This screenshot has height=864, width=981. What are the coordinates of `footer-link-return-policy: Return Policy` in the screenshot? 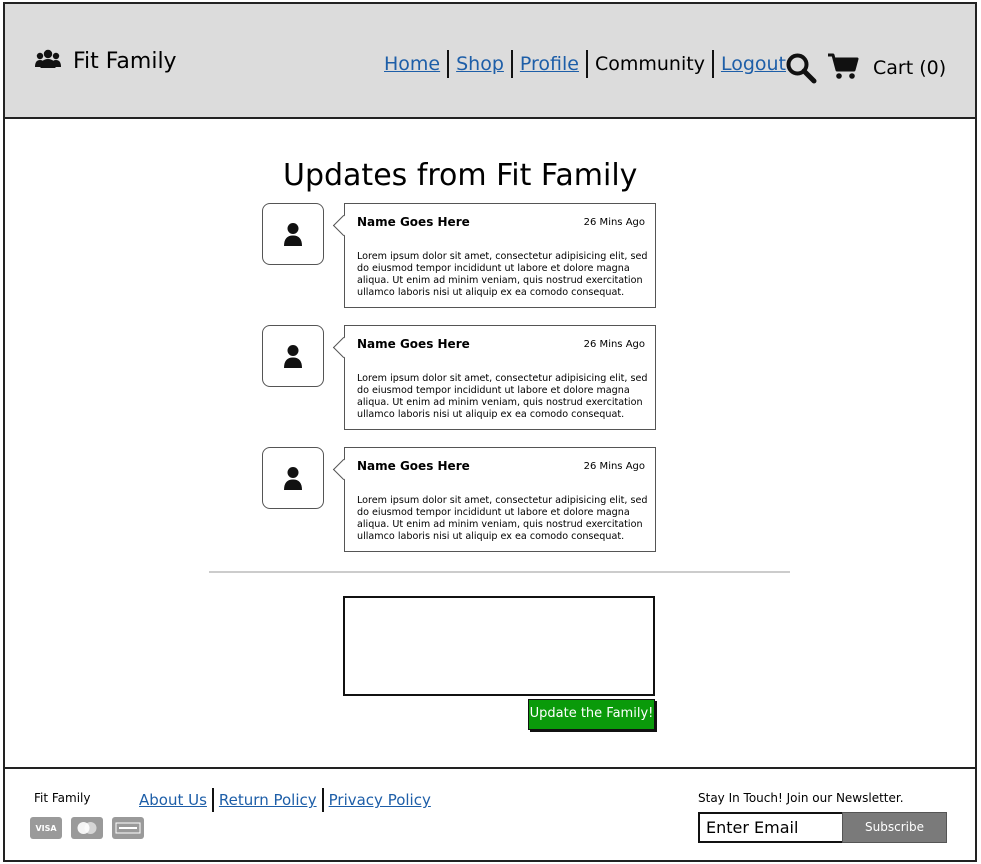 It's located at (268, 800).